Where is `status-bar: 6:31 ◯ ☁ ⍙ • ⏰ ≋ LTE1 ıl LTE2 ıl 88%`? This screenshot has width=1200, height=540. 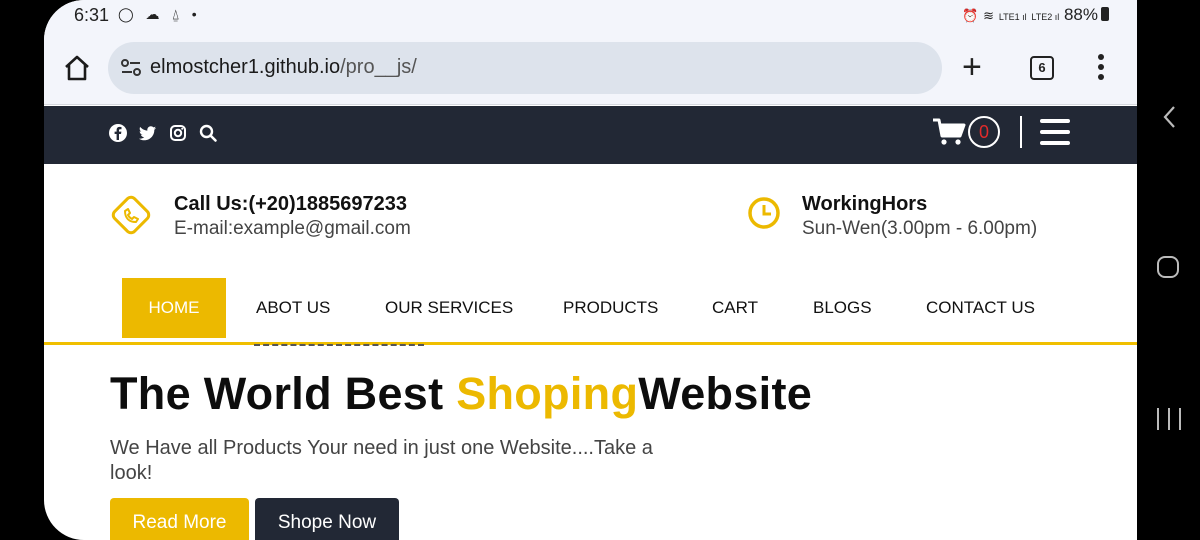
status-bar: 6:31 ◯ ☁ ⍙ • ⏰ ≋ LTE1 ıl LTE2 ıl 88% is located at coordinates (590, 16).